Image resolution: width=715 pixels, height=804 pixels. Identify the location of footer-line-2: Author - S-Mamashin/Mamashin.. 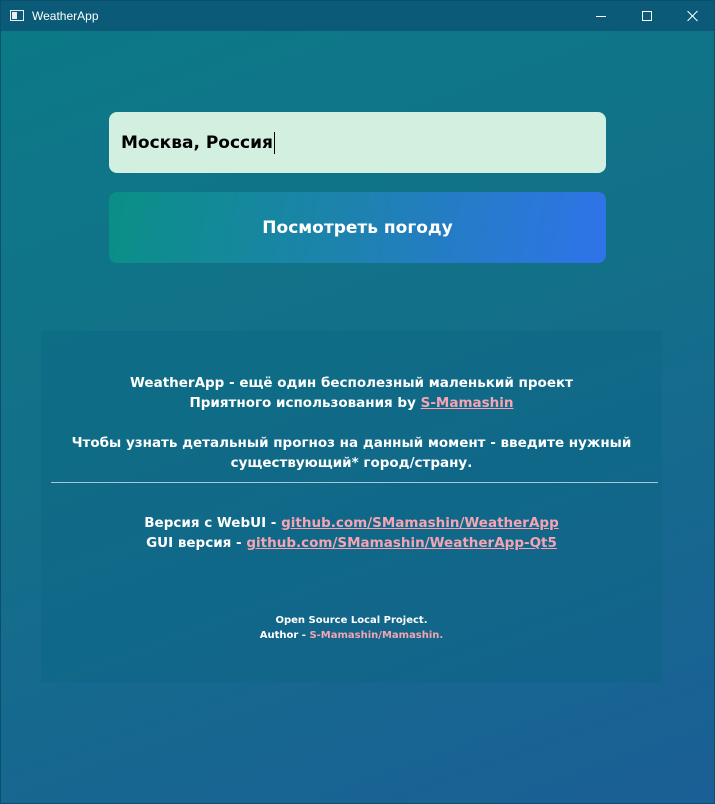
(351, 635).